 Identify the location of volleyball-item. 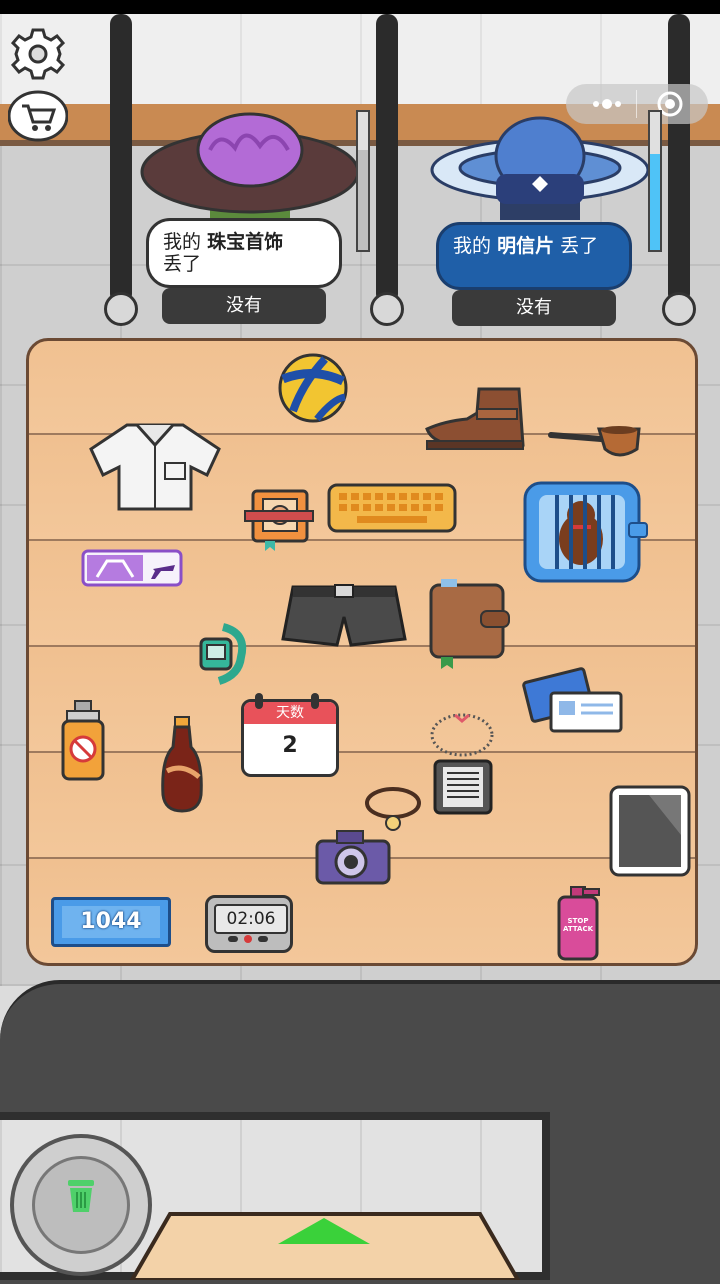
(313, 390).